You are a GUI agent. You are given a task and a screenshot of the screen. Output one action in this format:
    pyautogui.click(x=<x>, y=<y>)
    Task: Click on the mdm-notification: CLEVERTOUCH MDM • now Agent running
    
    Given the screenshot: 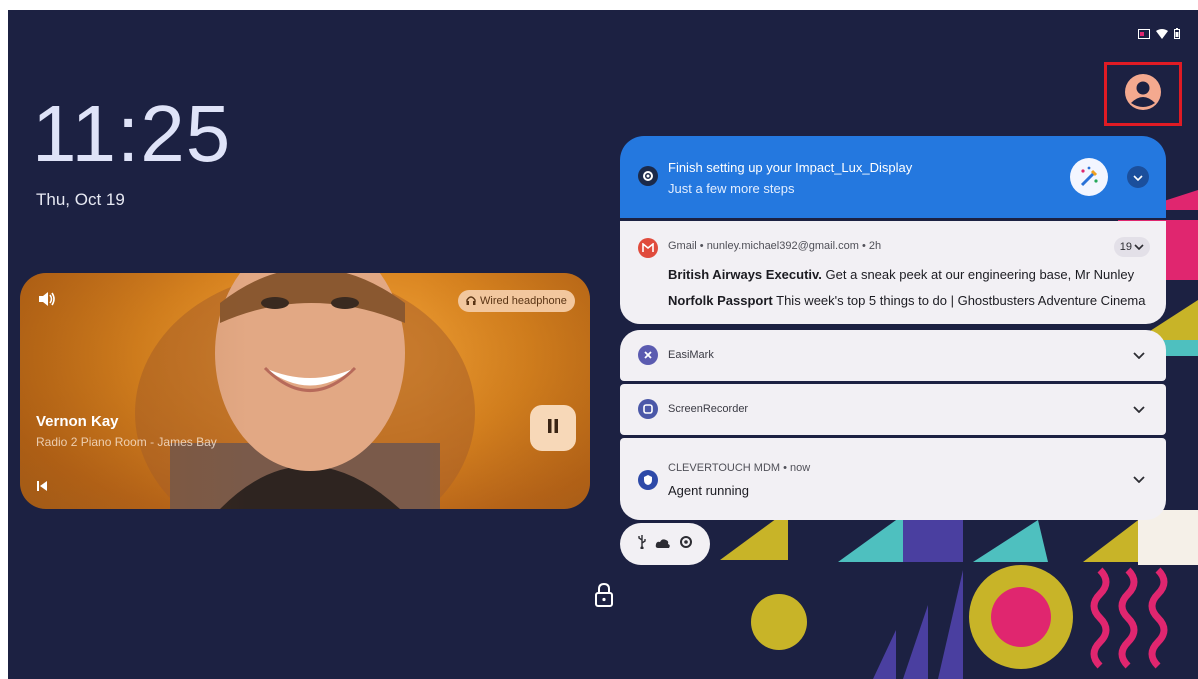 What is the action you would take?
    pyautogui.click(x=893, y=479)
    